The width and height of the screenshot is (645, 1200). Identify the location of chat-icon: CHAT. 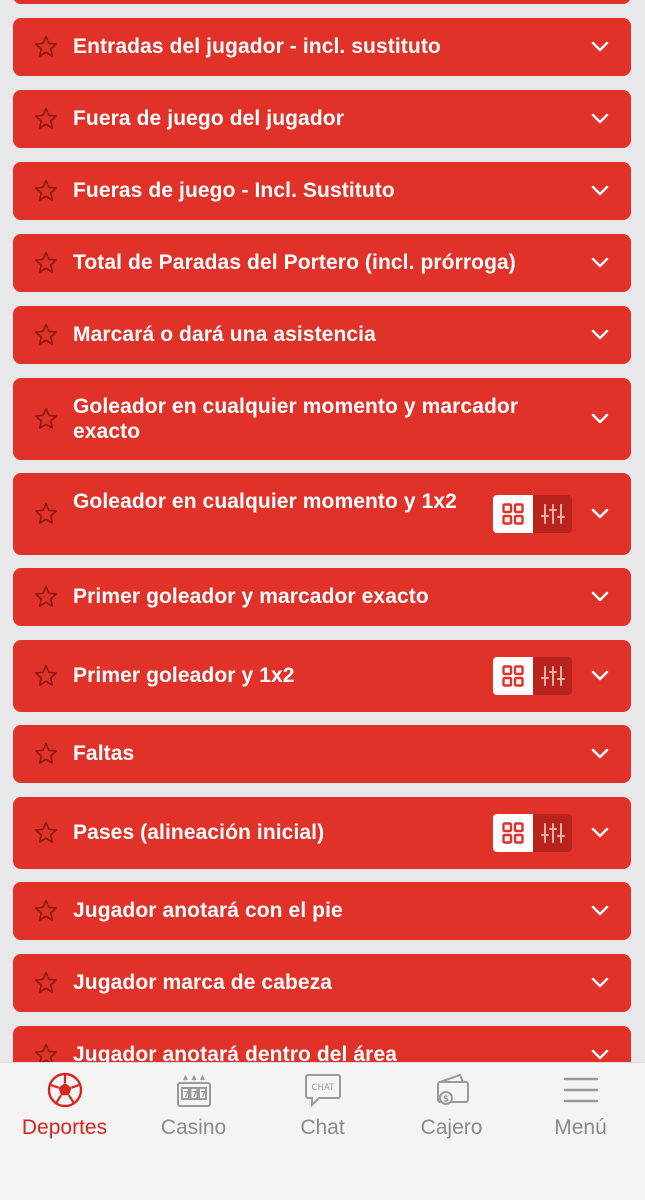
(322, 1091).